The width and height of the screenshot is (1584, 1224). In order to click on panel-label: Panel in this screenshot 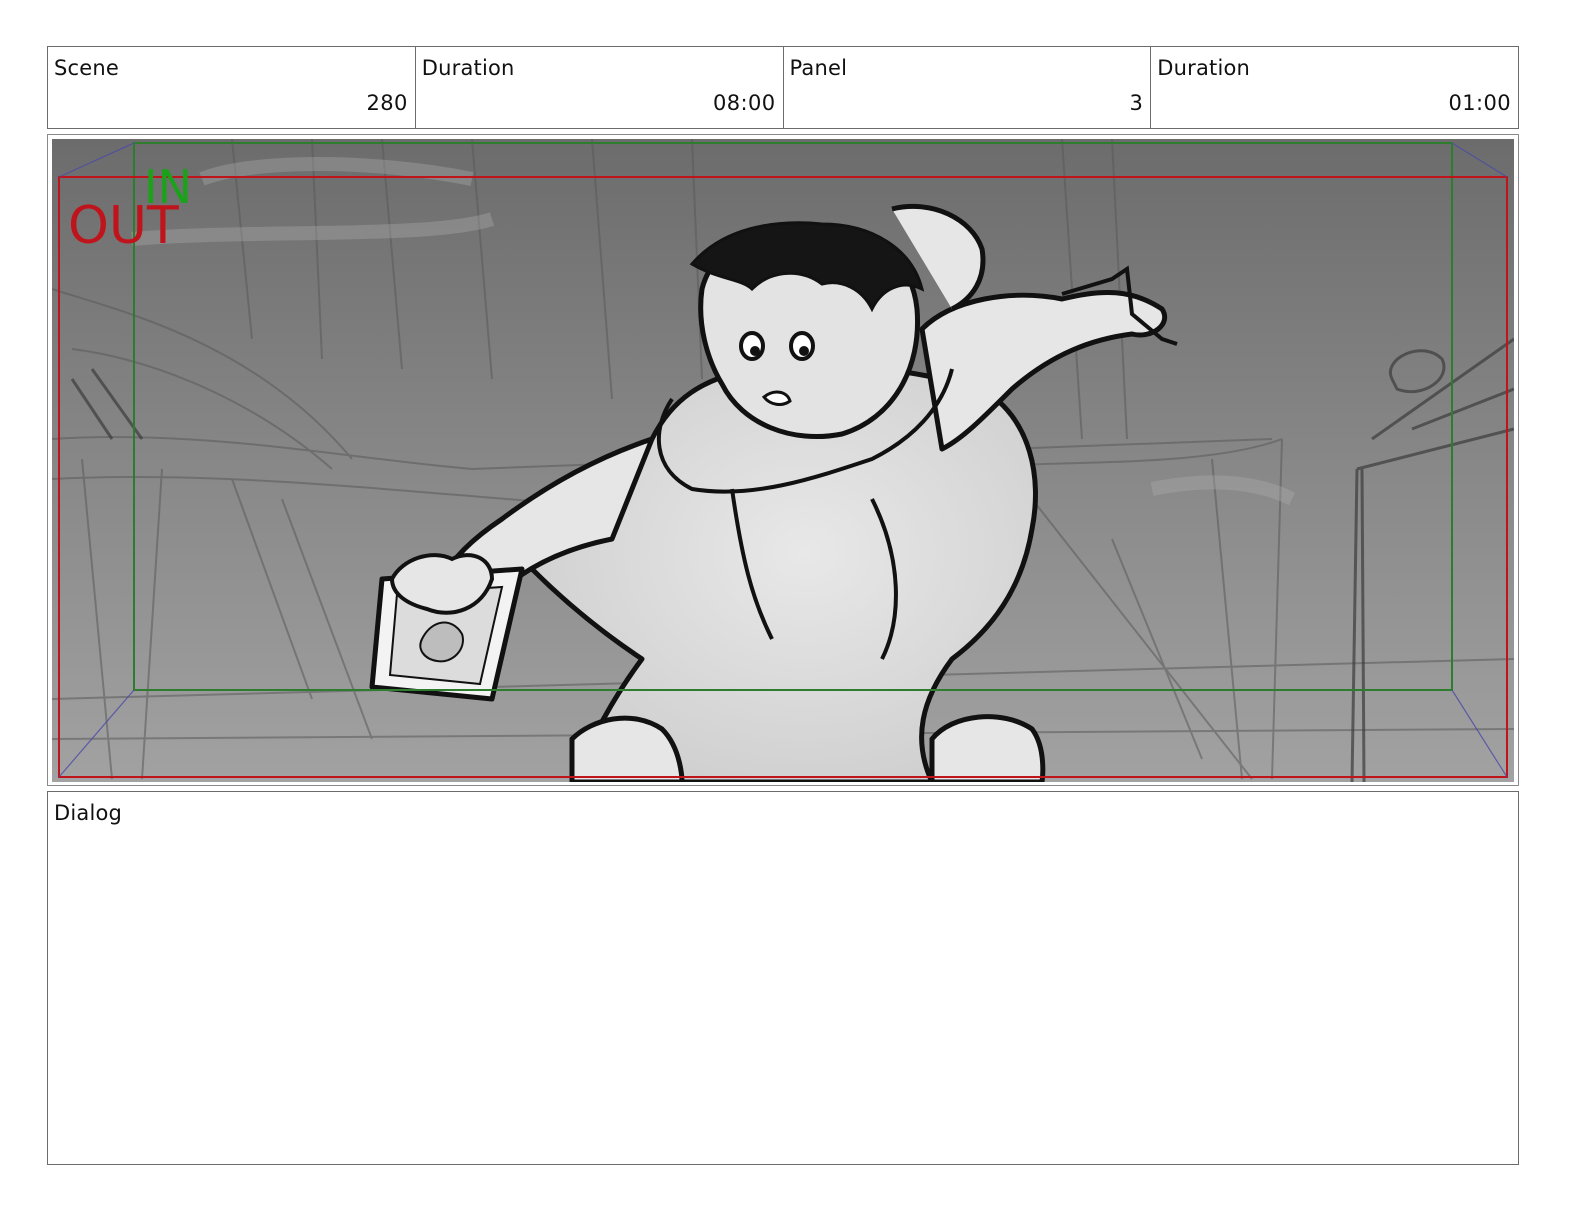, I will do `click(818, 68)`.